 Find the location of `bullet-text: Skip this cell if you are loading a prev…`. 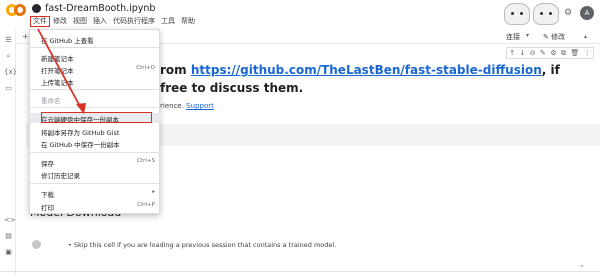

bullet-text: Skip this cell if you are loading a prev… is located at coordinates (205, 245).